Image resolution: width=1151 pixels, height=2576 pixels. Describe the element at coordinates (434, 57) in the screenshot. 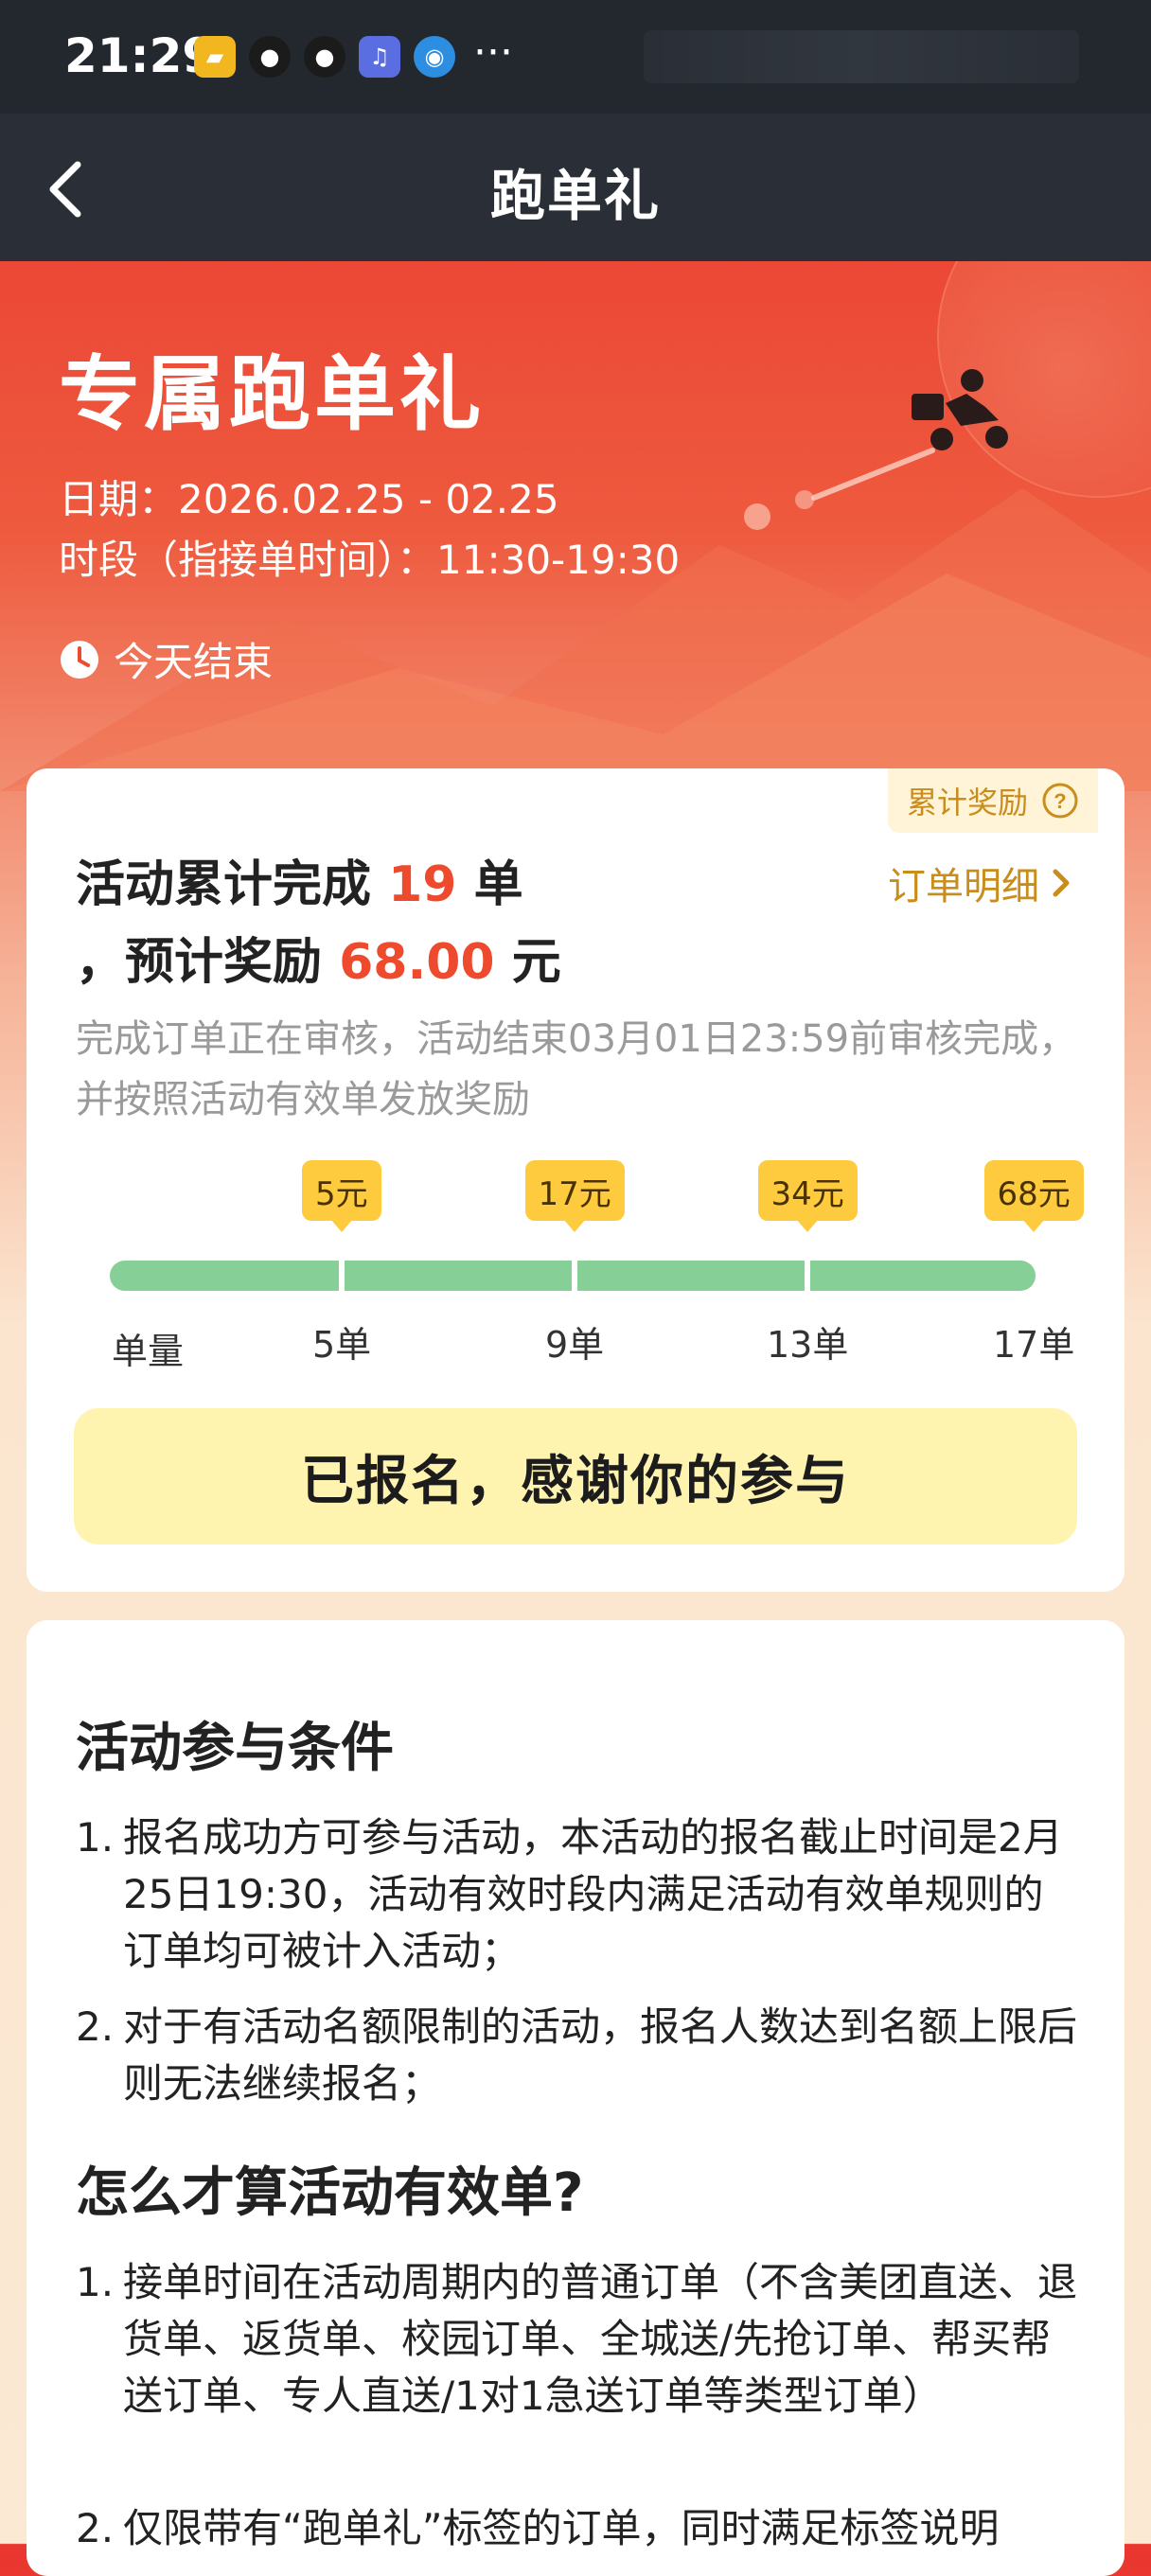

I see `browser-app-icon: ◉` at that location.